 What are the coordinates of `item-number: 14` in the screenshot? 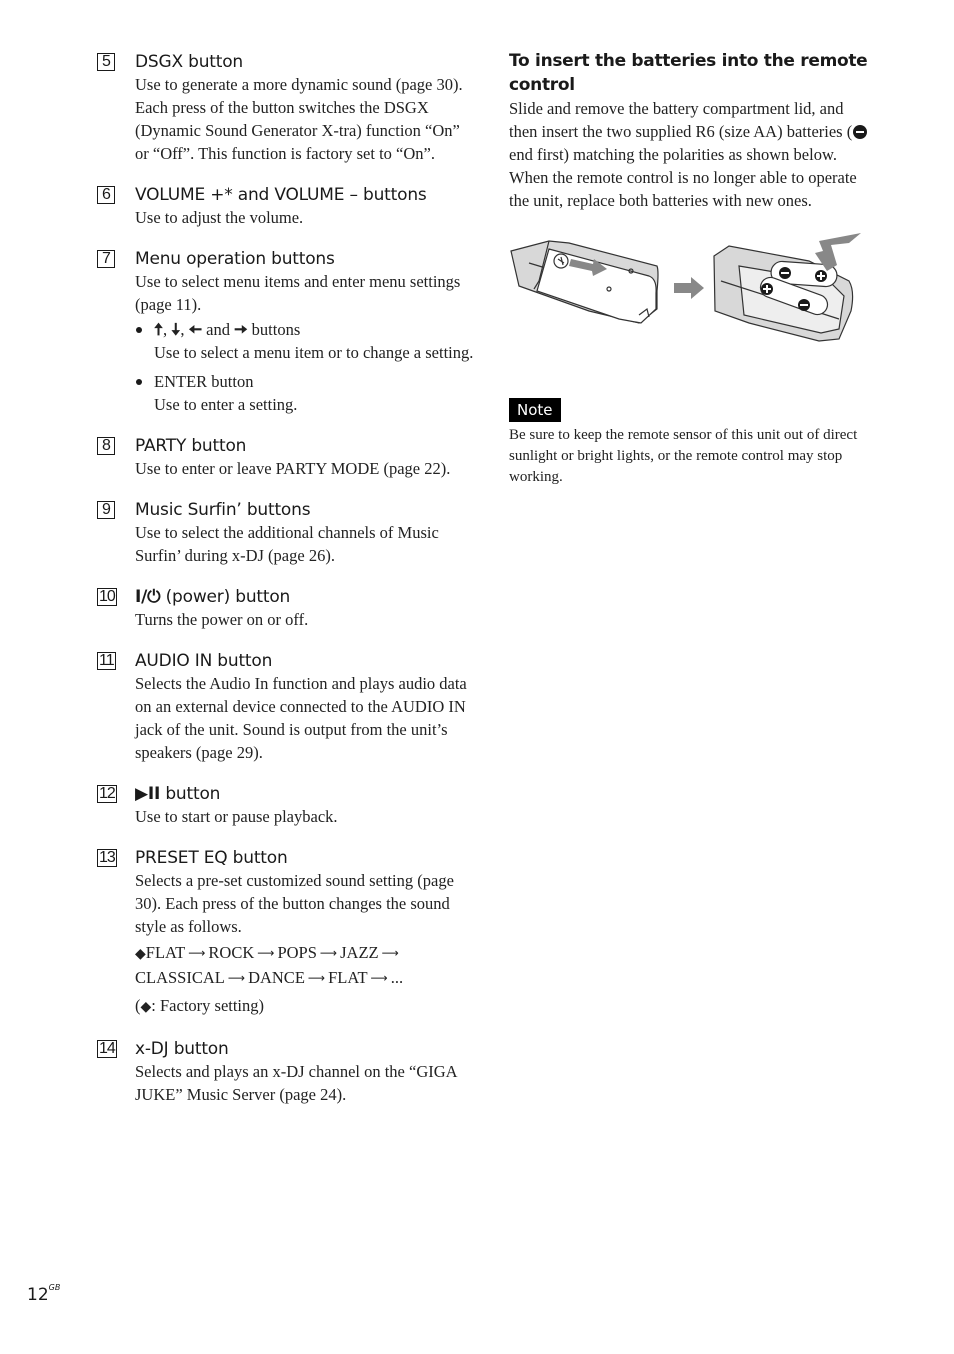 It's located at (107, 1049).